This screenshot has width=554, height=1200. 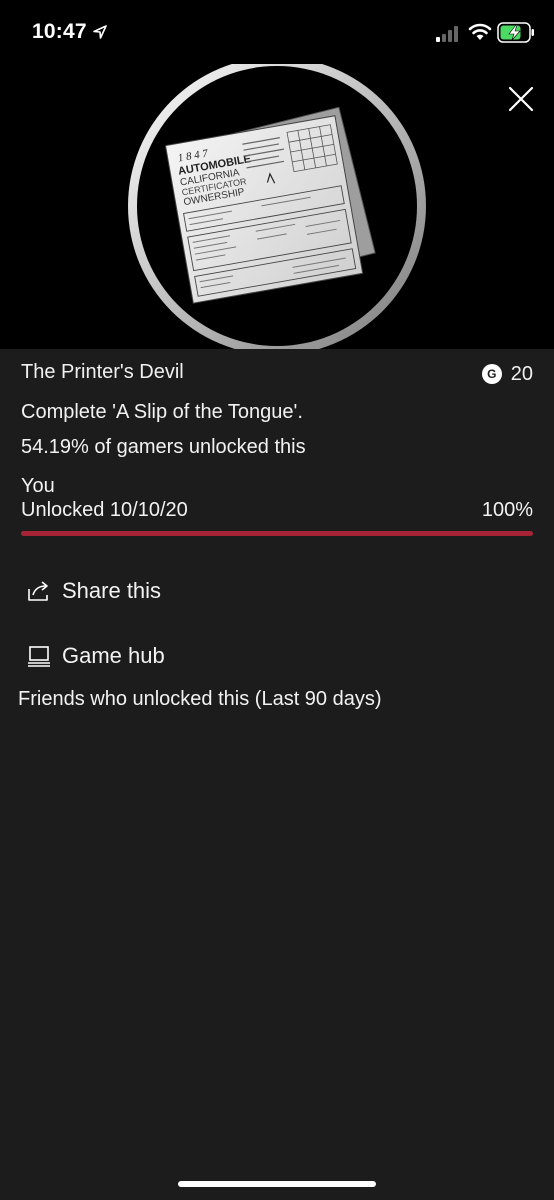 I want to click on share-button: Share this, so click(x=93, y=591).